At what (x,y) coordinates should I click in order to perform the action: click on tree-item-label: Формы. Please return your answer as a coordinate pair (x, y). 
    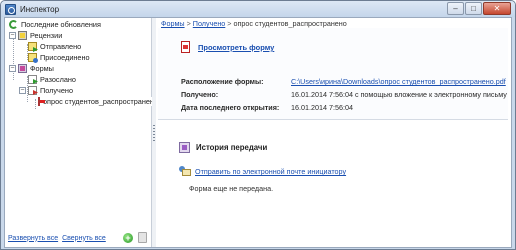
    Looking at the image, I should click on (42, 68).